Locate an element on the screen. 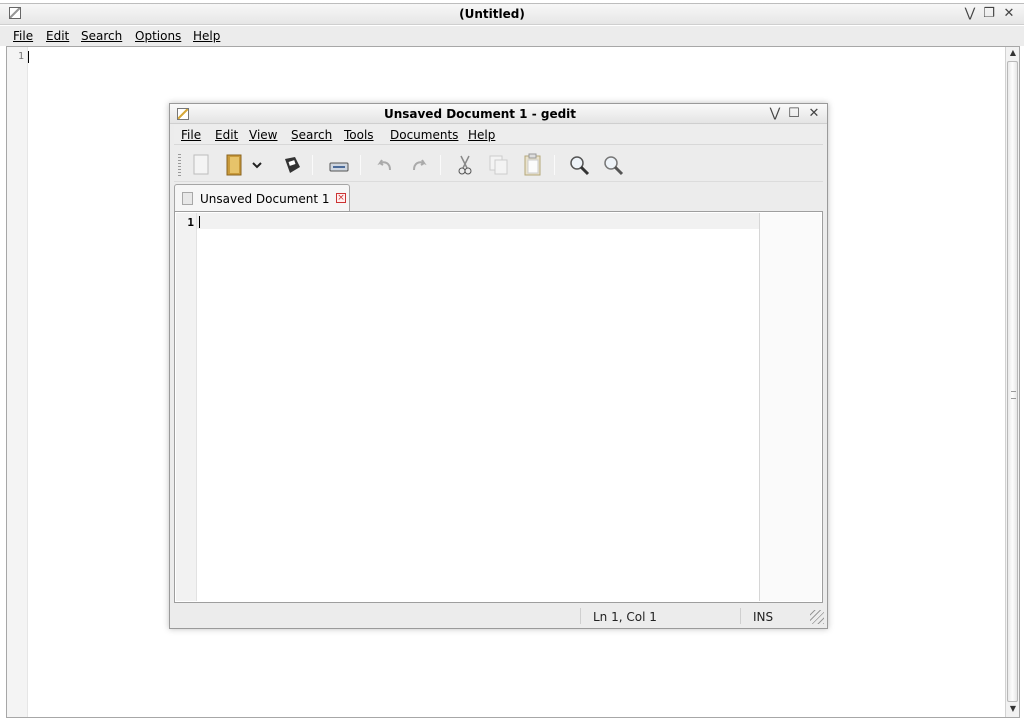 This screenshot has width=1024, height=722. scrollbar-thumb is located at coordinates (1012, 381).